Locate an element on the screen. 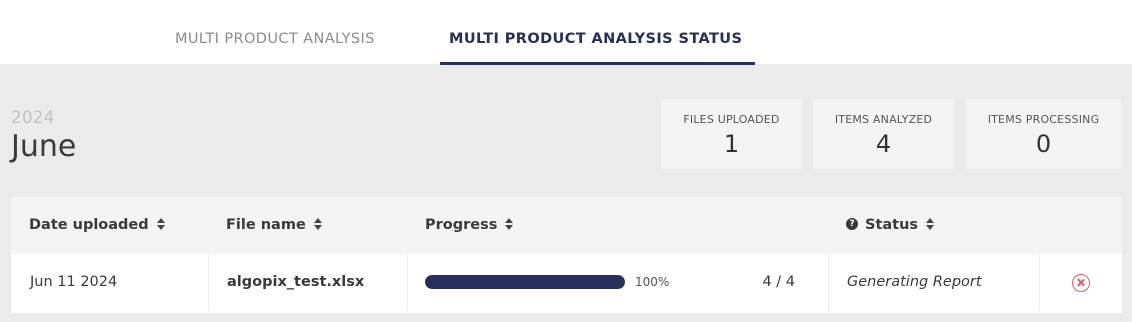 The width and height of the screenshot is (1132, 322). column-header-status: ? Status is located at coordinates (890, 225).